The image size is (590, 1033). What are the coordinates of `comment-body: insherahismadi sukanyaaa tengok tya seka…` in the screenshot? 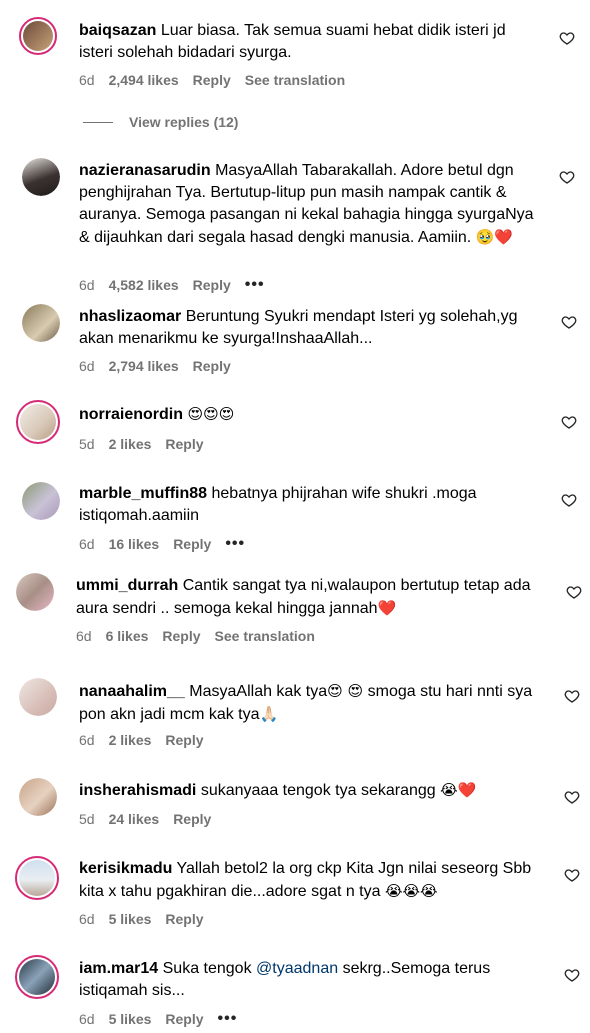 It's located at (309, 790).